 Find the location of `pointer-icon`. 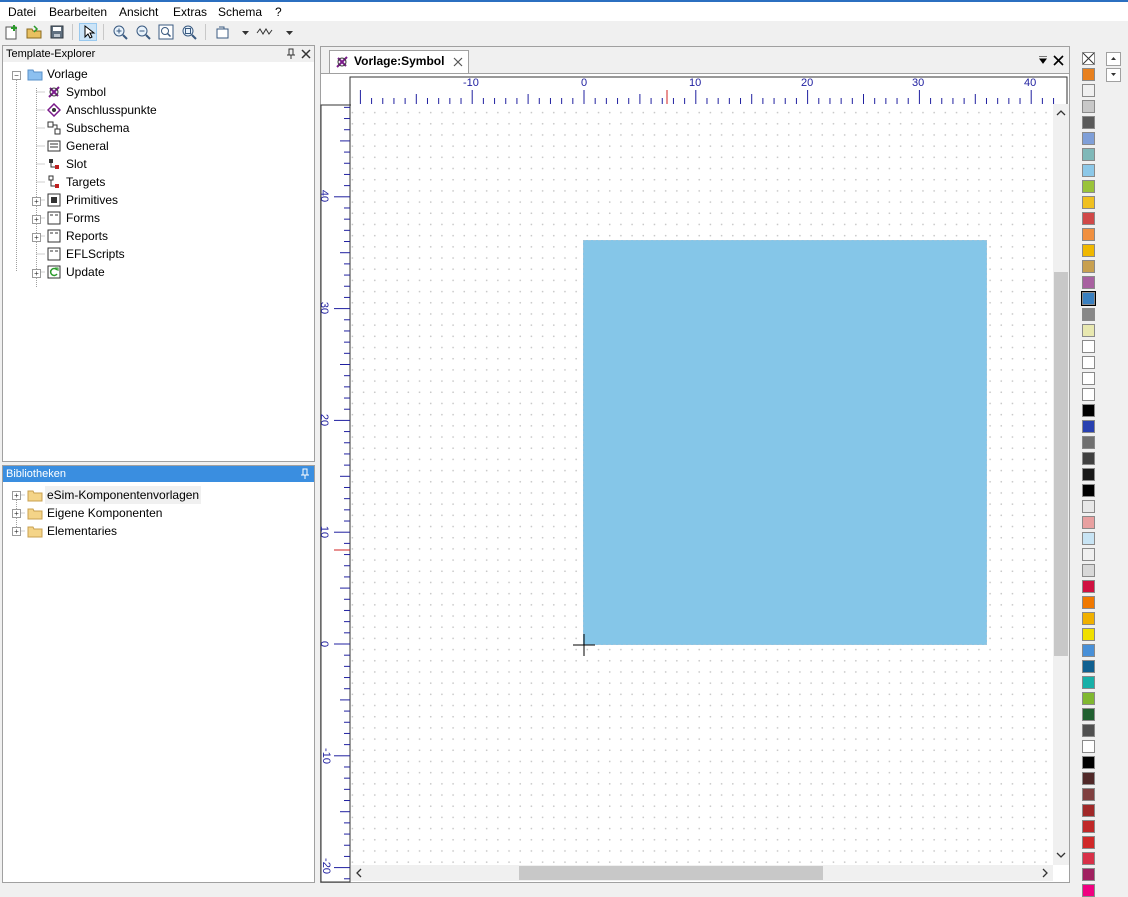

pointer-icon is located at coordinates (88, 32).